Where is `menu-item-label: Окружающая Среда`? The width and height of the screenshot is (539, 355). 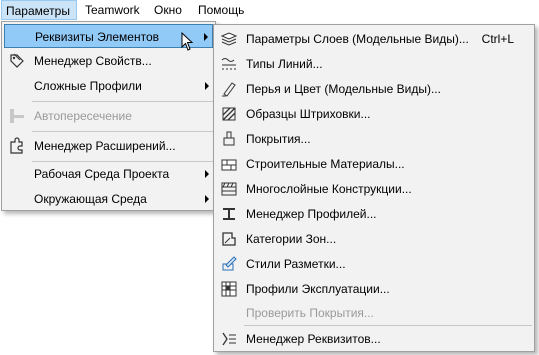
menu-item-label: Окружающая Среда is located at coordinates (90, 199).